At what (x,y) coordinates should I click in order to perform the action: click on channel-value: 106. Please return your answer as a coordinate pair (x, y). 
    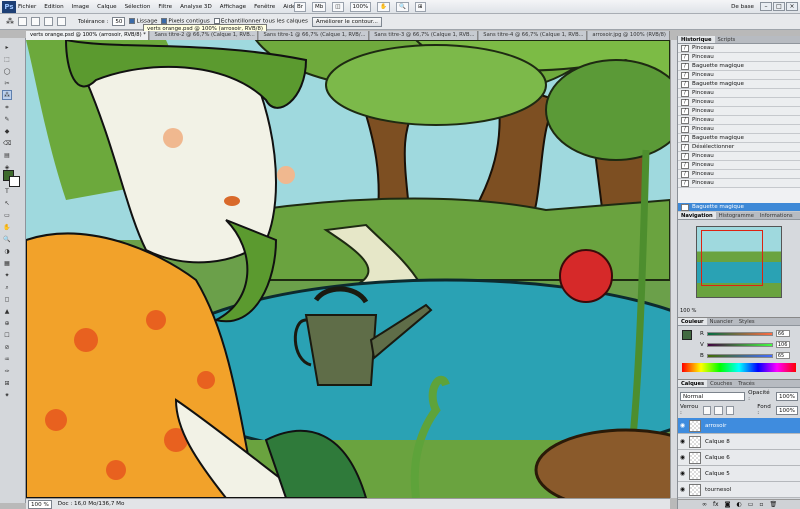
    Looking at the image, I should click on (782, 344).